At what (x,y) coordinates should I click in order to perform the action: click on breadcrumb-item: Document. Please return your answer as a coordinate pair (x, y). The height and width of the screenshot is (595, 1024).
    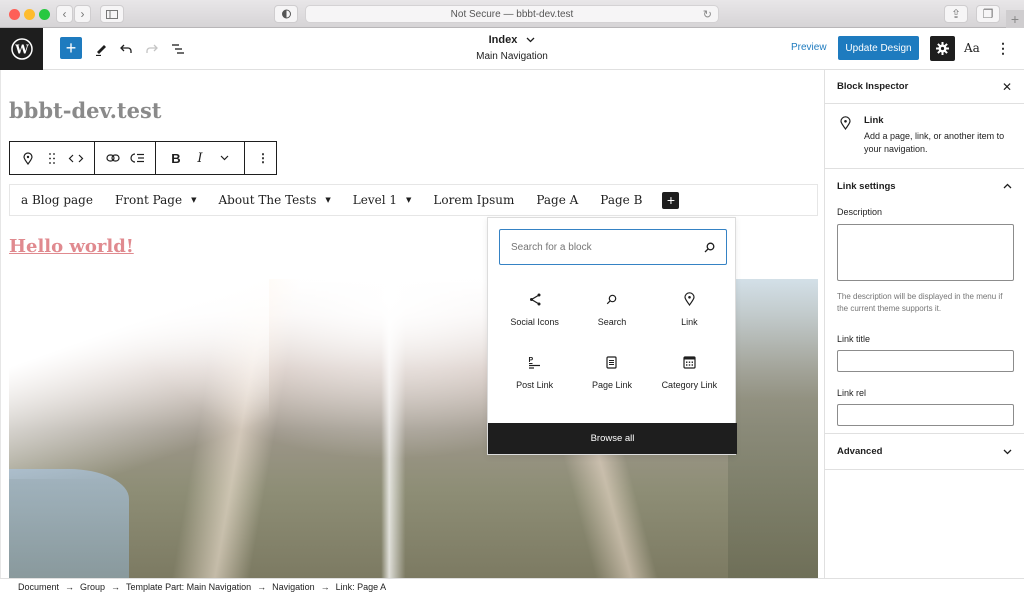
    Looking at the image, I should click on (38, 587).